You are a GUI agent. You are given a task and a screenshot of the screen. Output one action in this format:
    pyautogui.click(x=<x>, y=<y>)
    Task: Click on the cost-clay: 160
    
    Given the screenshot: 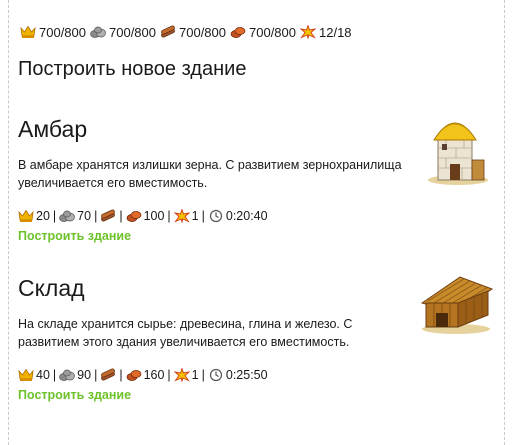 What is the action you would take?
    pyautogui.click(x=145, y=375)
    